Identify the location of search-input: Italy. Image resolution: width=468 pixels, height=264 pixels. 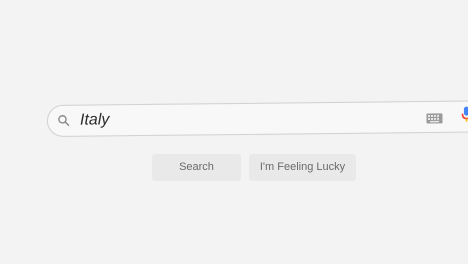
(95, 120).